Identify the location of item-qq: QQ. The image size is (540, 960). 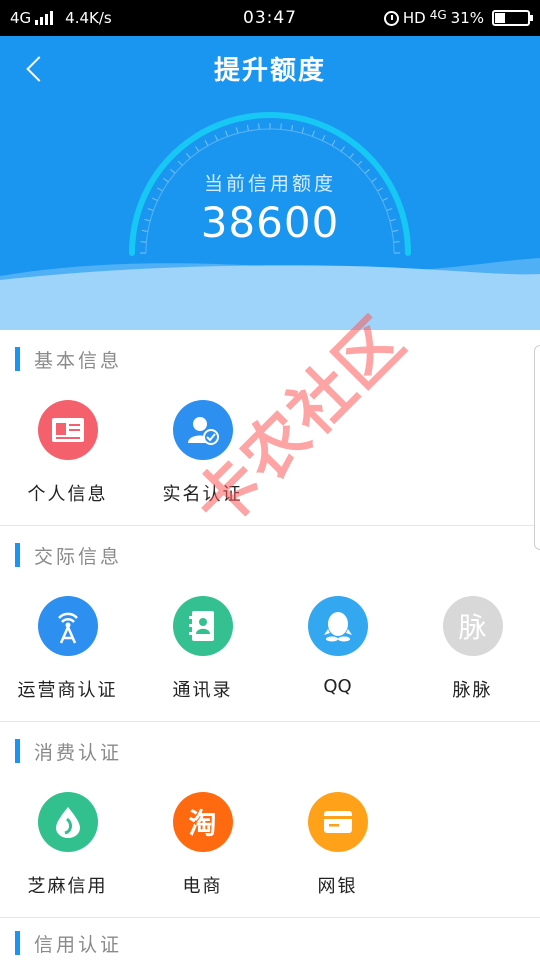
(337, 646).